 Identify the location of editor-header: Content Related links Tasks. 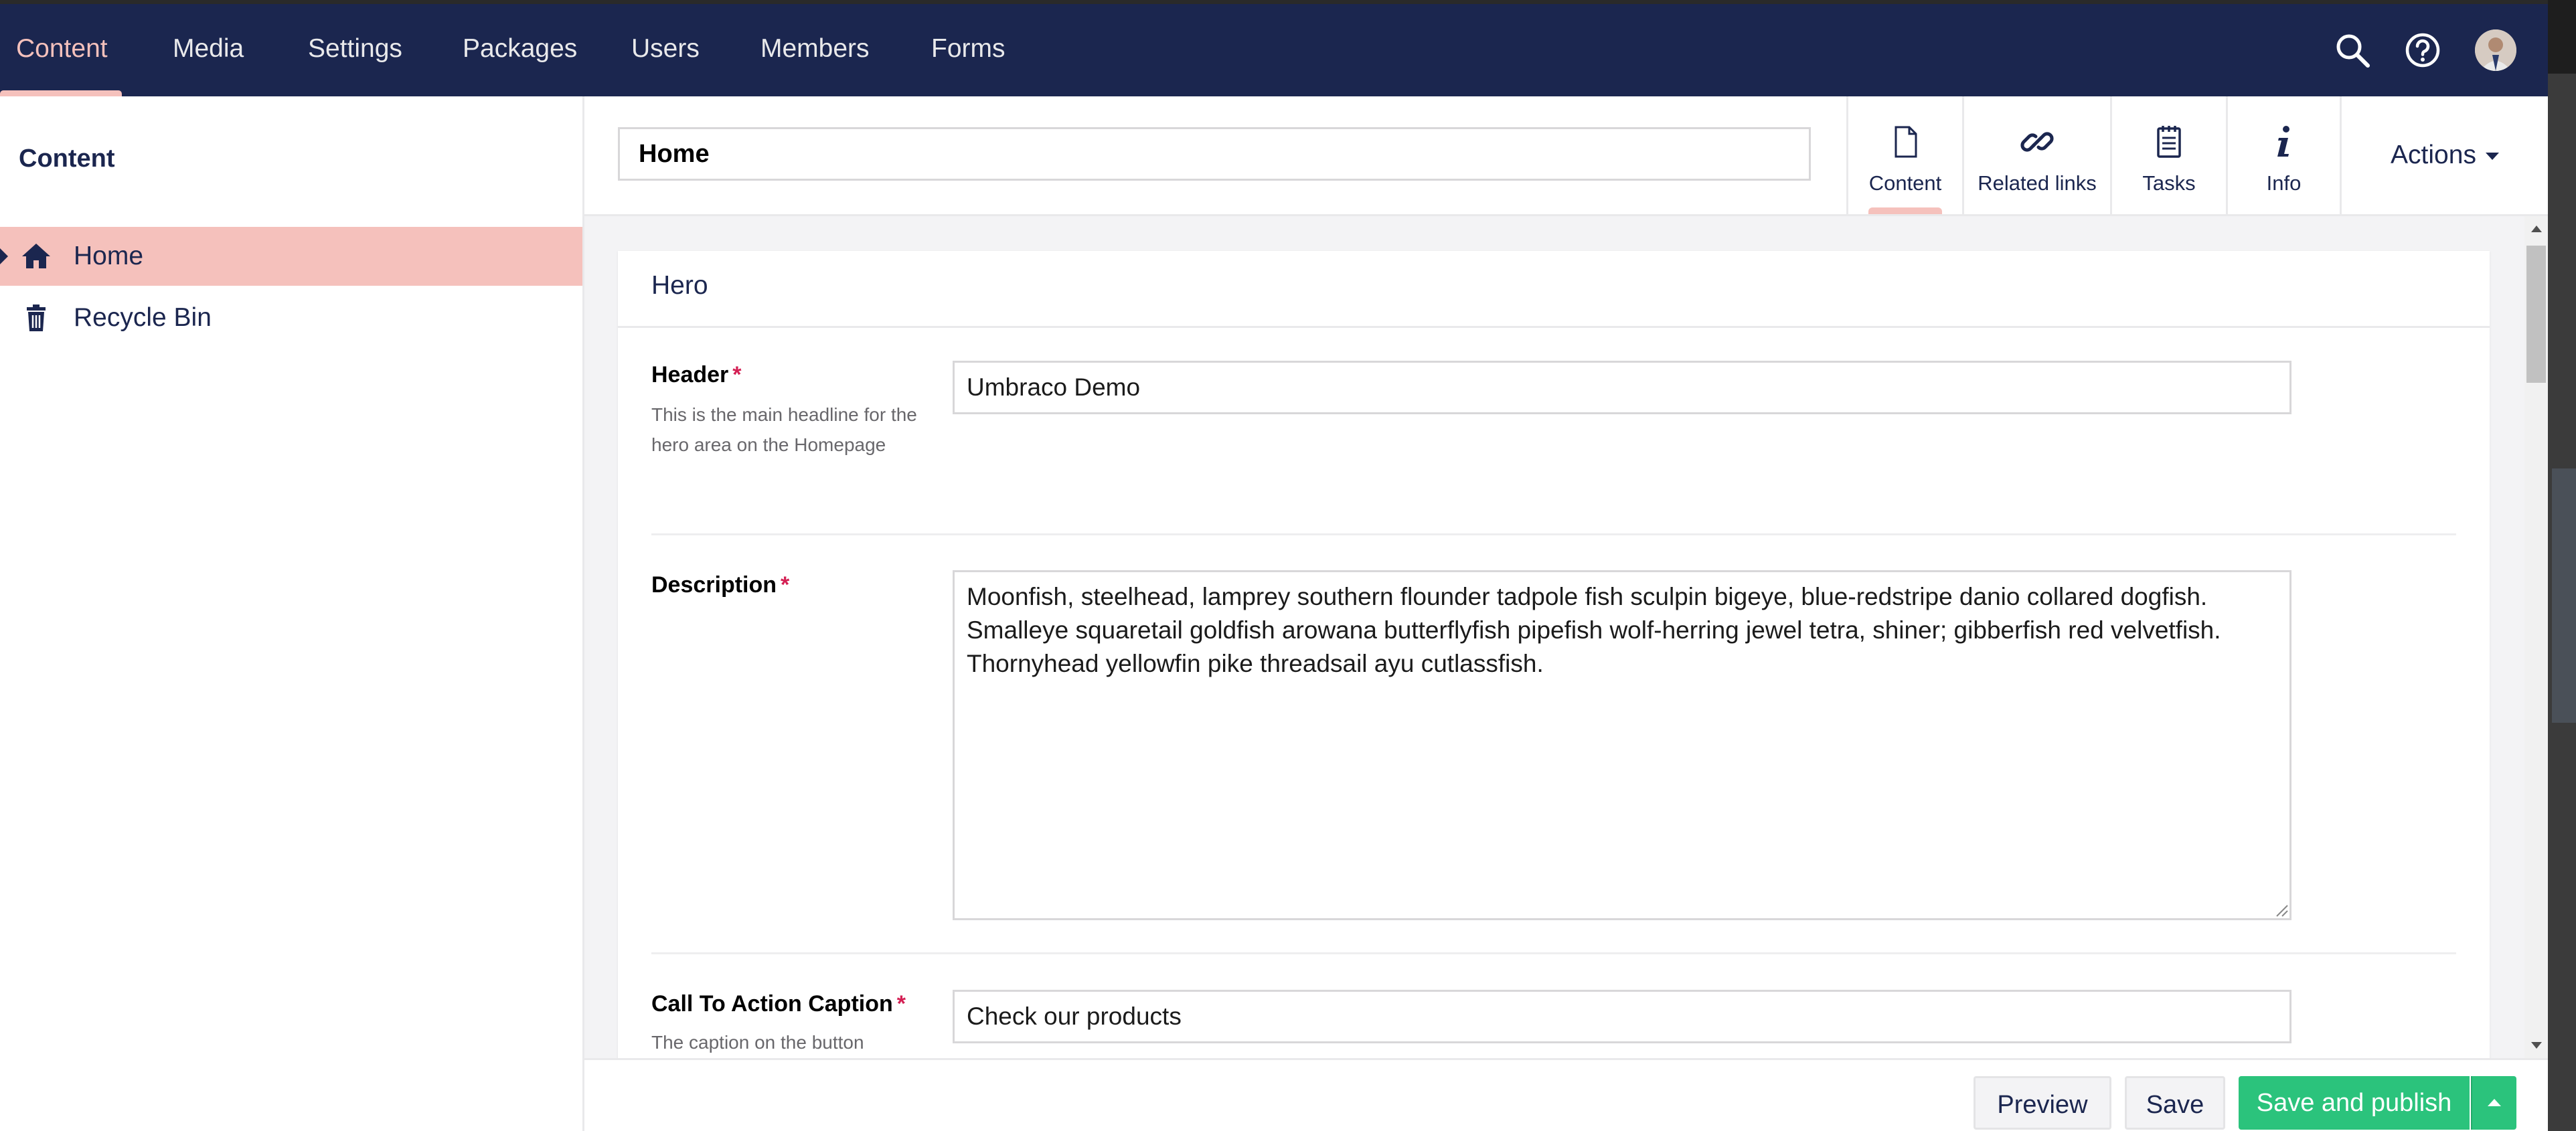
(1566, 156).